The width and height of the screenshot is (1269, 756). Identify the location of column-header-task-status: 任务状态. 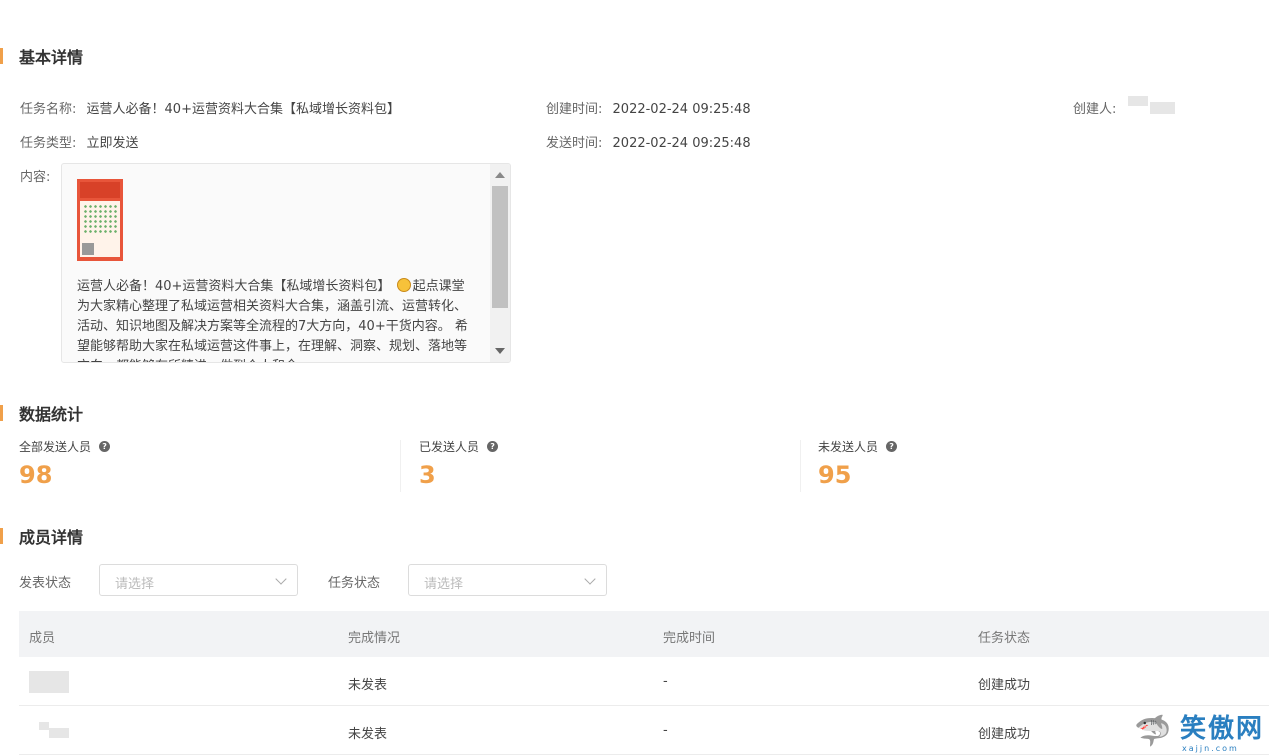
(1004, 638).